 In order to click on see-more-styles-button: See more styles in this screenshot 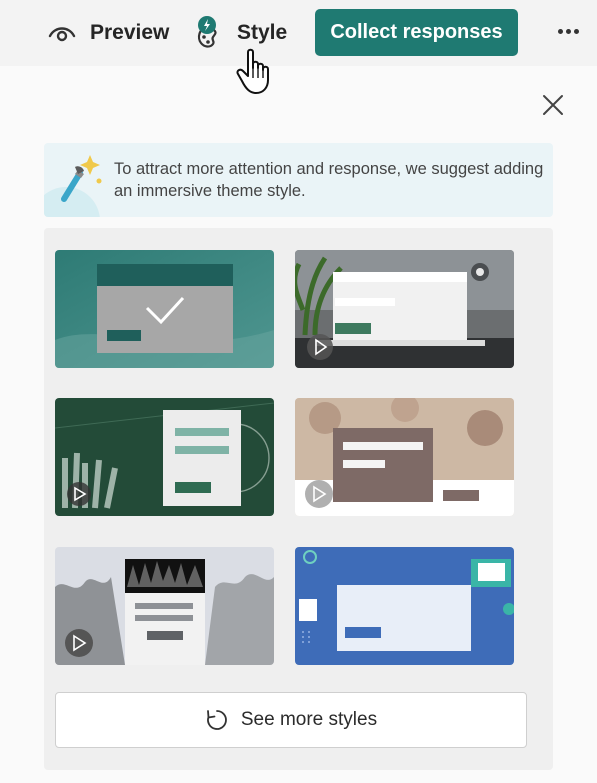, I will do `click(291, 720)`.